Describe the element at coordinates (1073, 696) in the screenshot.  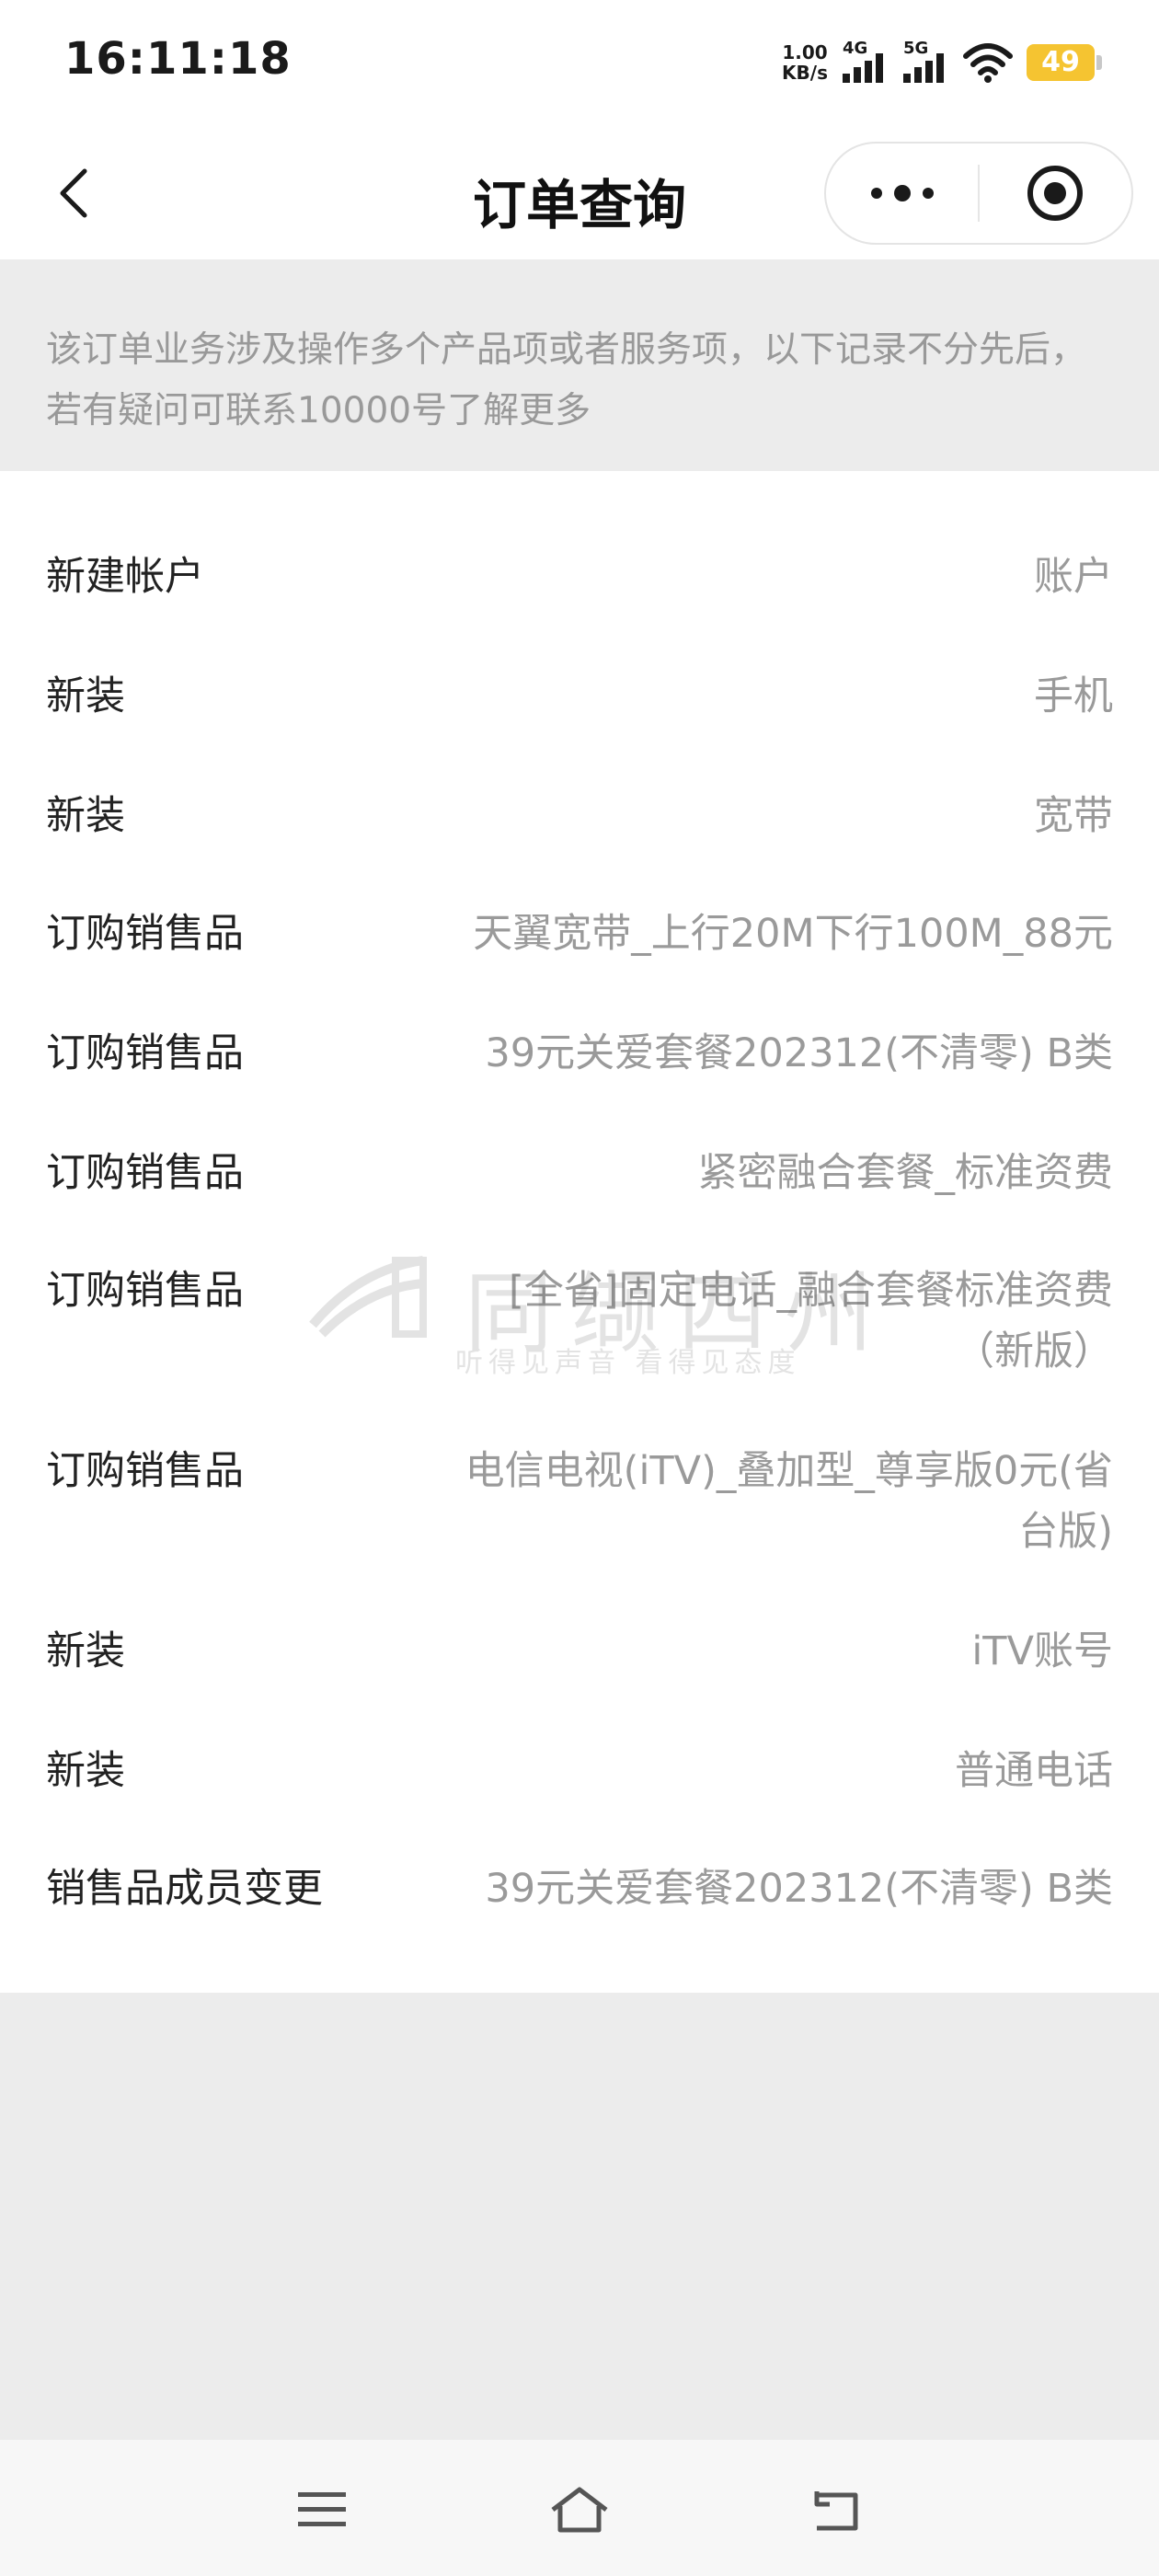
I see `item-value: 手机` at that location.